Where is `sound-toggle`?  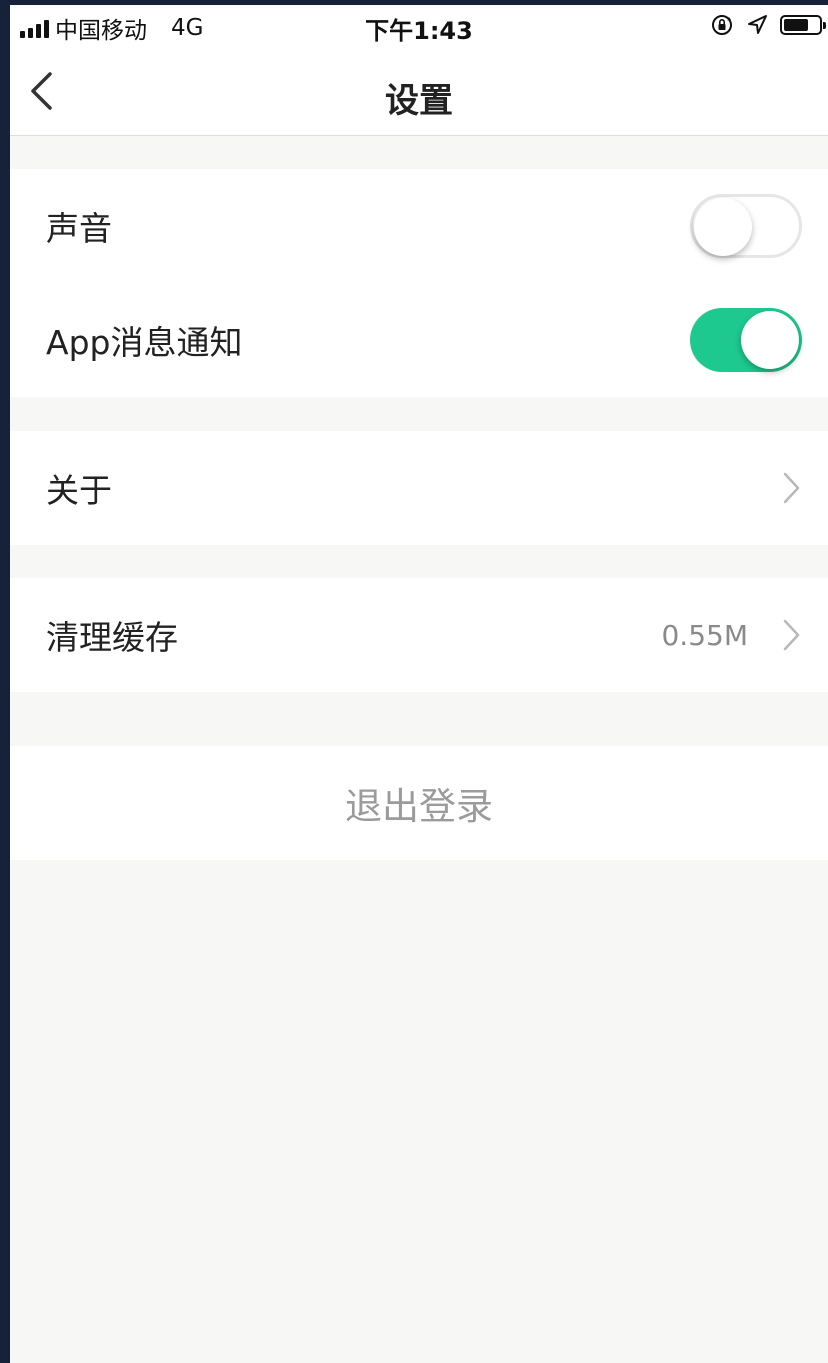 sound-toggle is located at coordinates (746, 226).